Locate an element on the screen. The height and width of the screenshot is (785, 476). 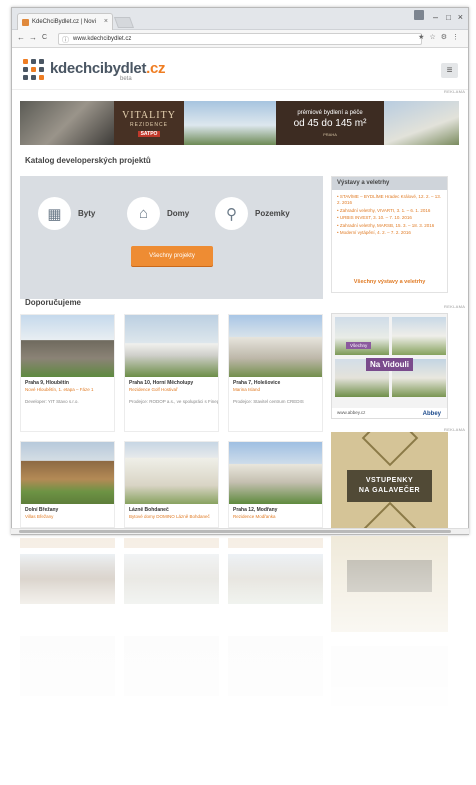
recommended-title: Doporučujeme is located at coordinates (53, 302).